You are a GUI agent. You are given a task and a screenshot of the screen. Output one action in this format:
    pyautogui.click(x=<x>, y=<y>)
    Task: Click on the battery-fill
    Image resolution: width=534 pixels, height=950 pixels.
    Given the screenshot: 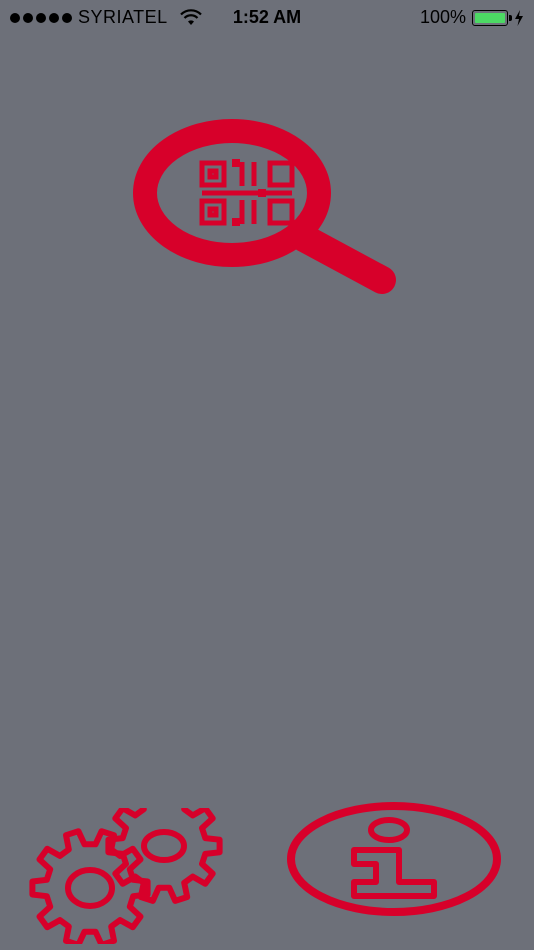 What is the action you would take?
    pyautogui.click(x=490, y=17)
    